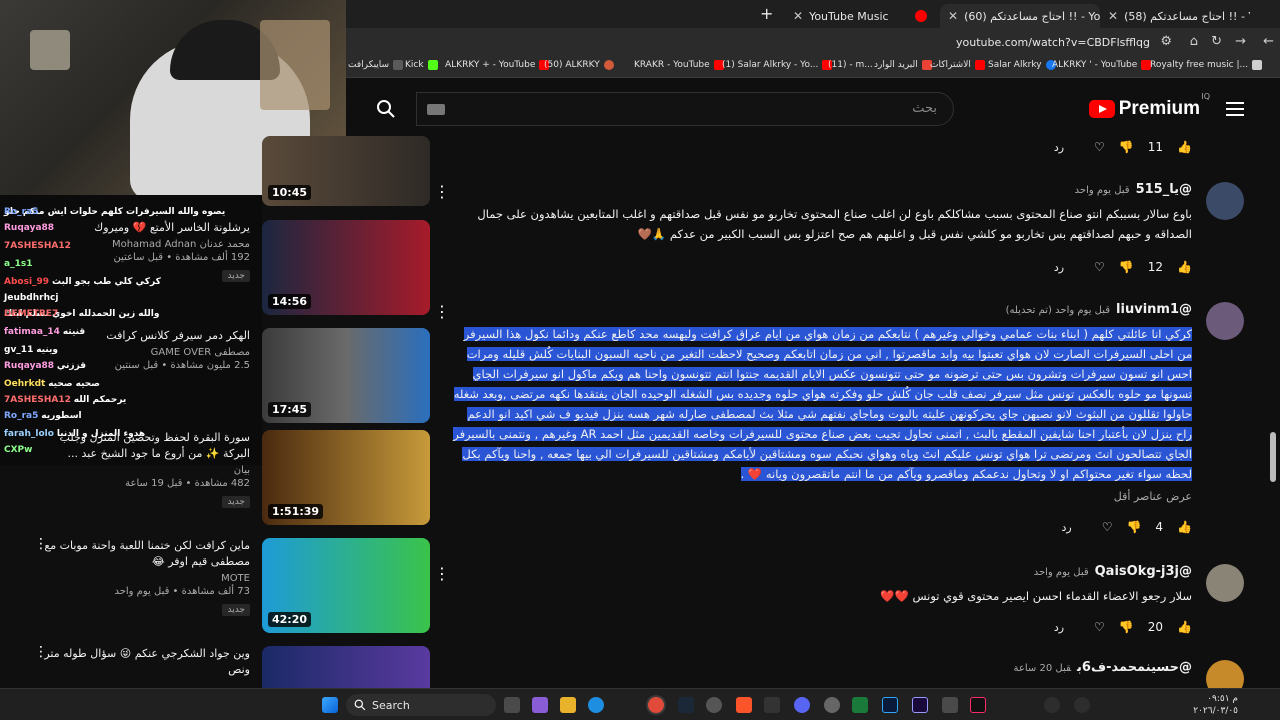 The height and width of the screenshot is (720, 1280). Describe the element at coordinates (686, 705) in the screenshot. I see `steam-icon` at that location.